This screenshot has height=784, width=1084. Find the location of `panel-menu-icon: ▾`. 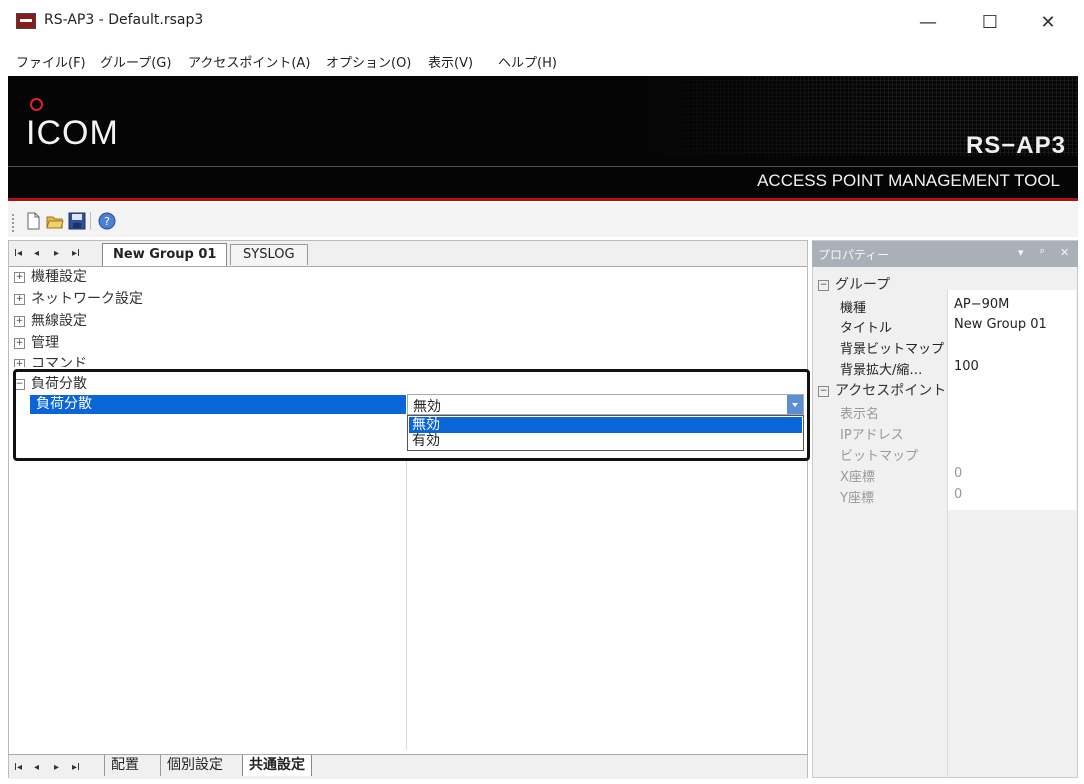

panel-menu-icon: ▾ is located at coordinates (1021, 252).